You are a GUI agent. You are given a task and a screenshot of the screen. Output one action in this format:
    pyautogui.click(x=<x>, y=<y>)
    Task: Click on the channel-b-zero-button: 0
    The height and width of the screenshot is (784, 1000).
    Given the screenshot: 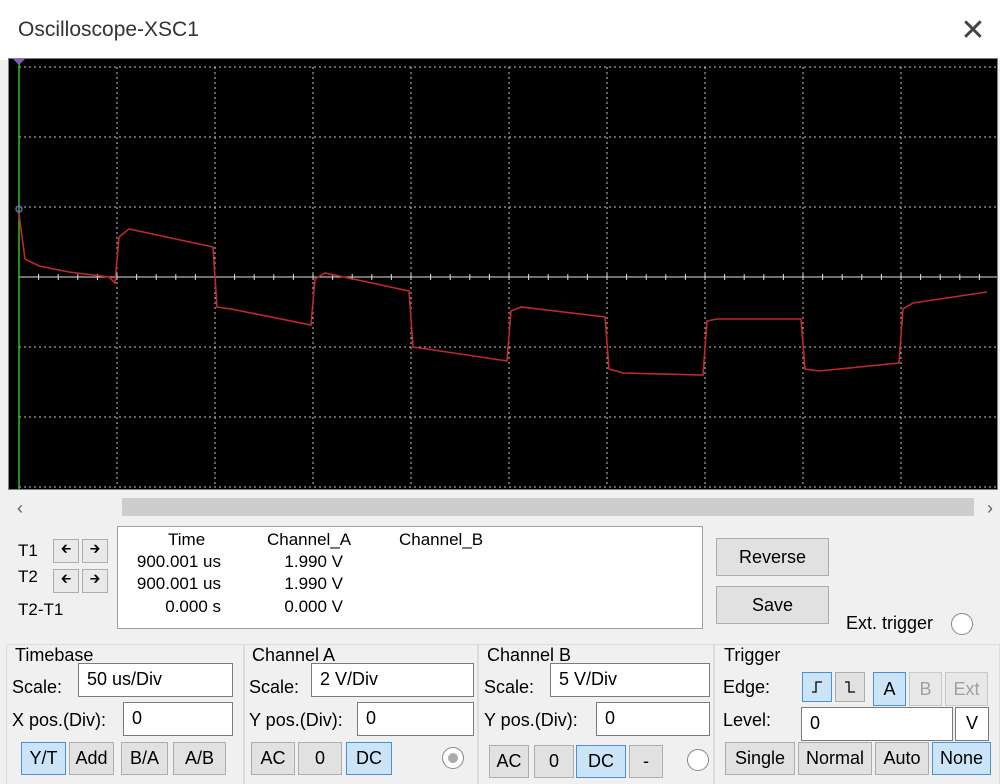 What is the action you would take?
    pyautogui.click(x=554, y=761)
    